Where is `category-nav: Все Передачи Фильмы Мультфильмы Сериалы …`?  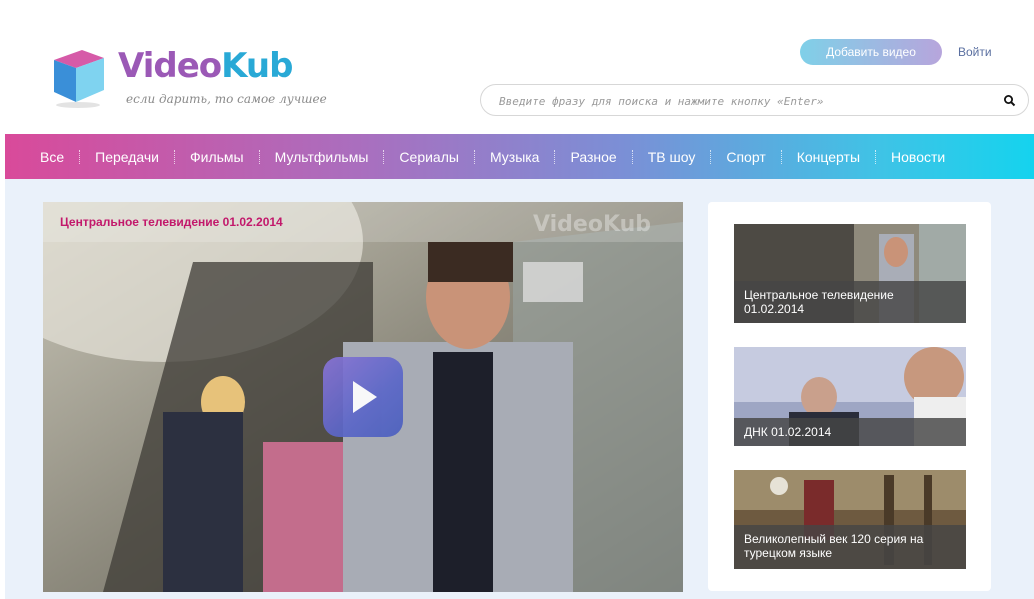
category-nav: Все Передачи Фильмы Мультфильмы Сериалы … is located at coordinates (519, 156).